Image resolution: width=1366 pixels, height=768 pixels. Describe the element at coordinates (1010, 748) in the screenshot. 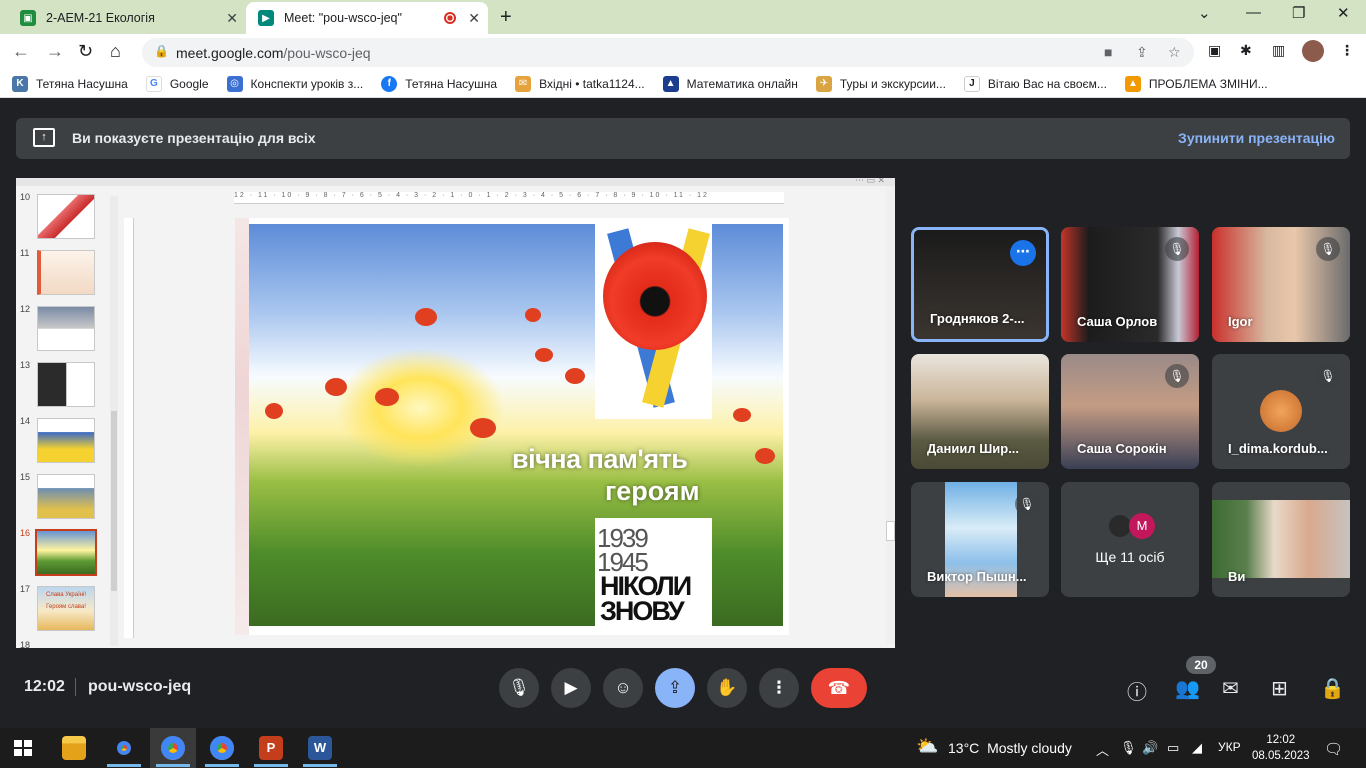

I see `weather-widget: 13°C Mostly cloudy` at that location.